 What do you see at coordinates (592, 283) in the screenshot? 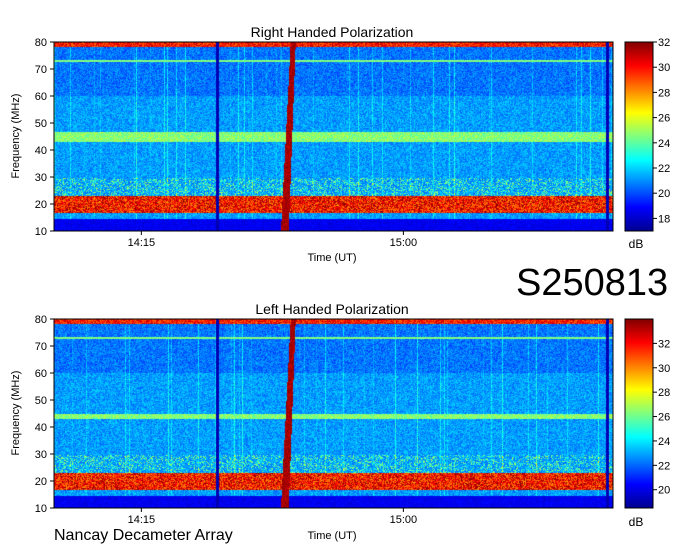
I see `observation-id: S250813` at bounding box center [592, 283].